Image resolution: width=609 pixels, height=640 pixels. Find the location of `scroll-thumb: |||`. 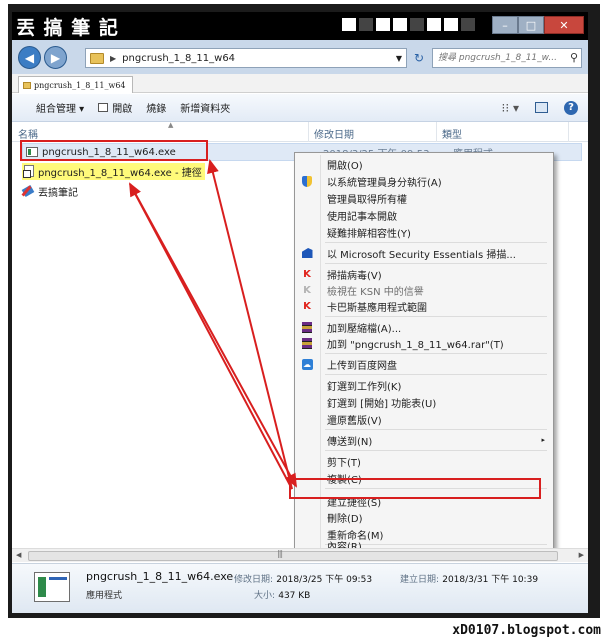

scroll-thumb: ||| is located at coordinates (293, 555).